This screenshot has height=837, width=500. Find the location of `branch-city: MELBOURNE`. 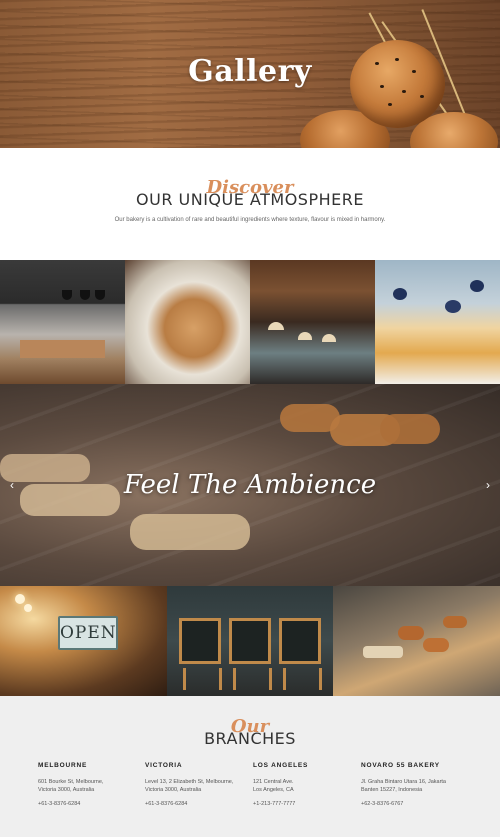

branch-city: MELBOURNE is located at coordinates (63, 765).